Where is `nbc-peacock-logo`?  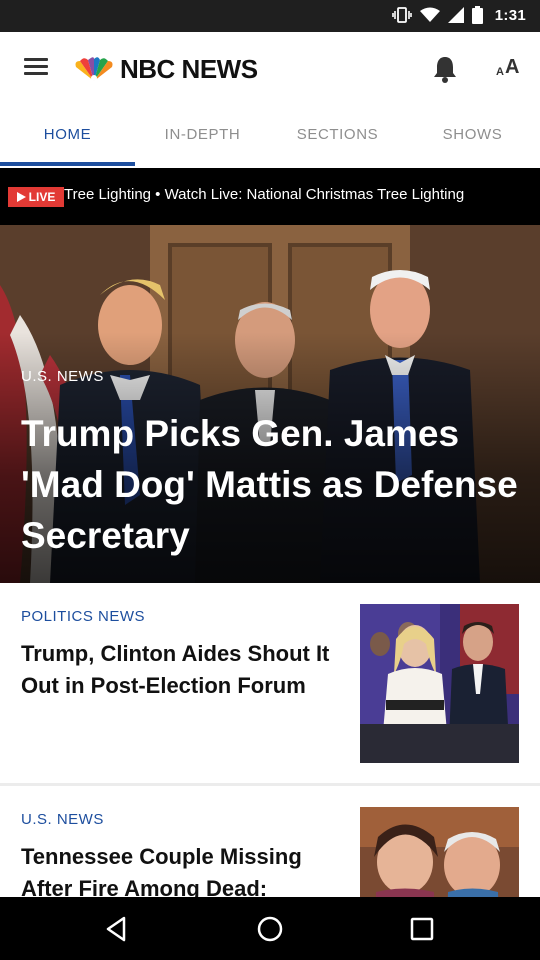 nbc-peacock-logo is located at coordinates (94, 68).